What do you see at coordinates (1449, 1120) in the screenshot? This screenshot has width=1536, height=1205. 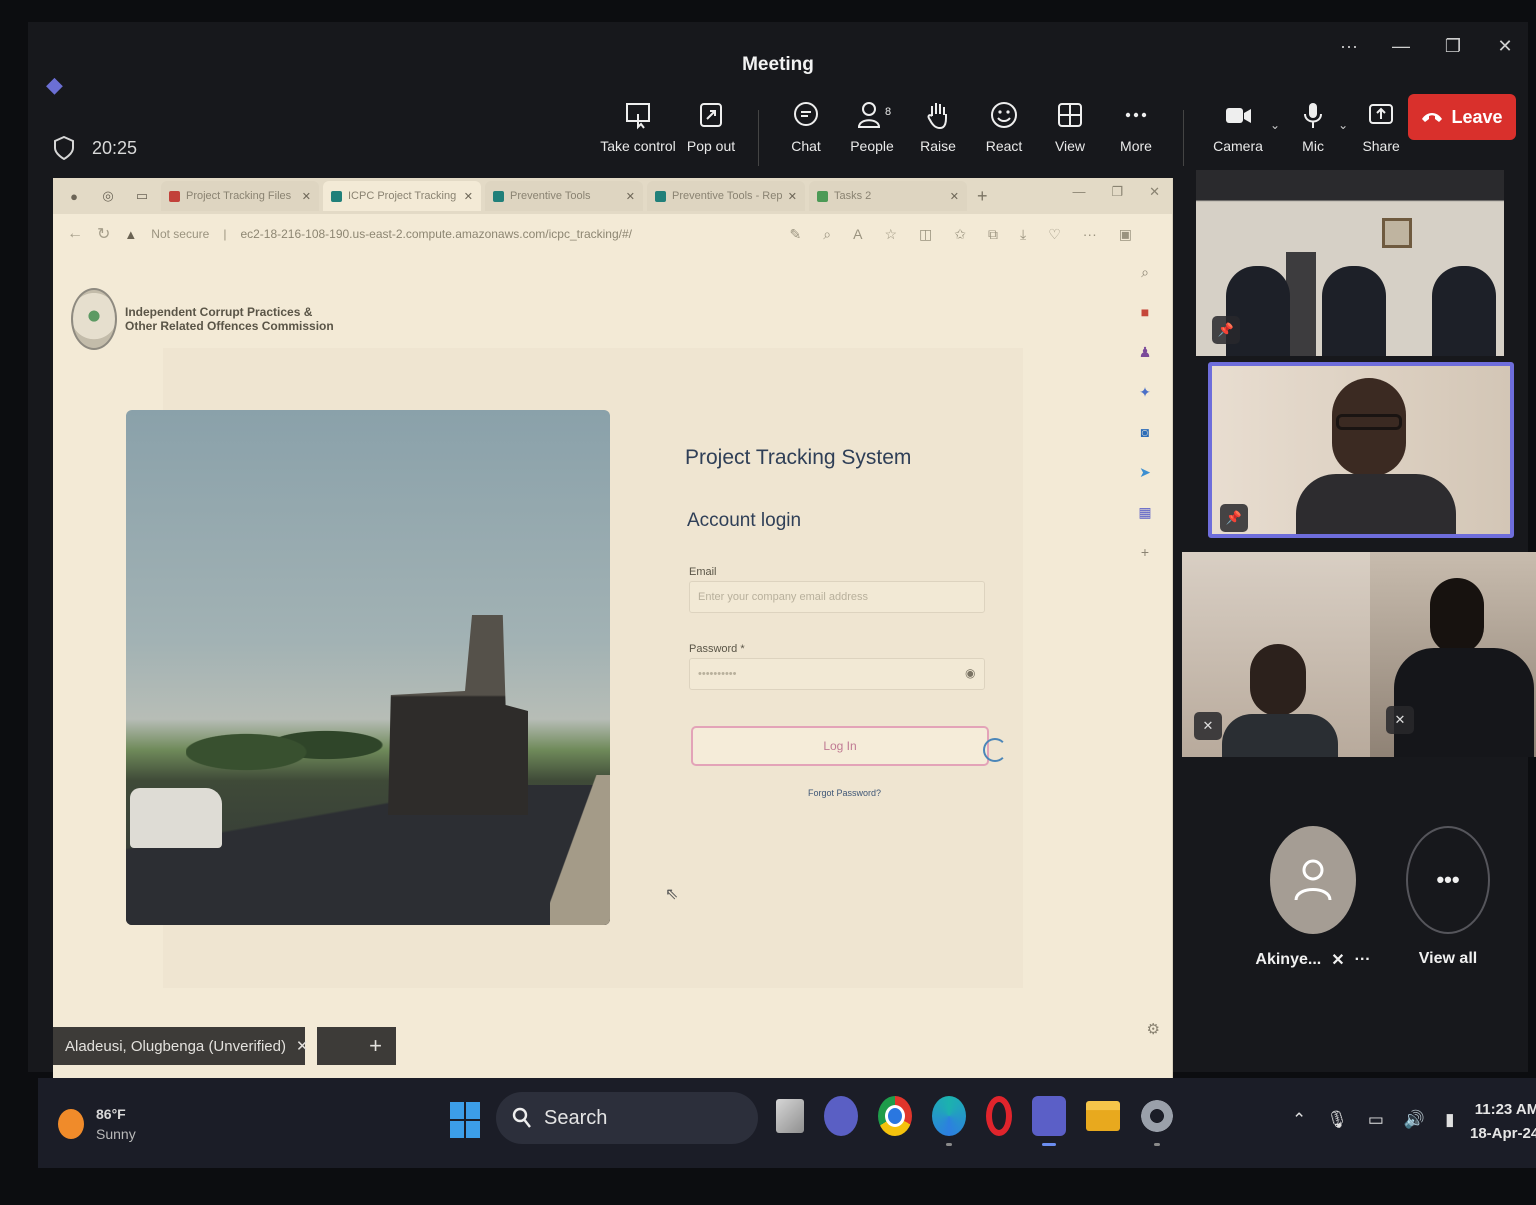 I see `battery-icon: ▮` at bounding box center [1449, 1120].